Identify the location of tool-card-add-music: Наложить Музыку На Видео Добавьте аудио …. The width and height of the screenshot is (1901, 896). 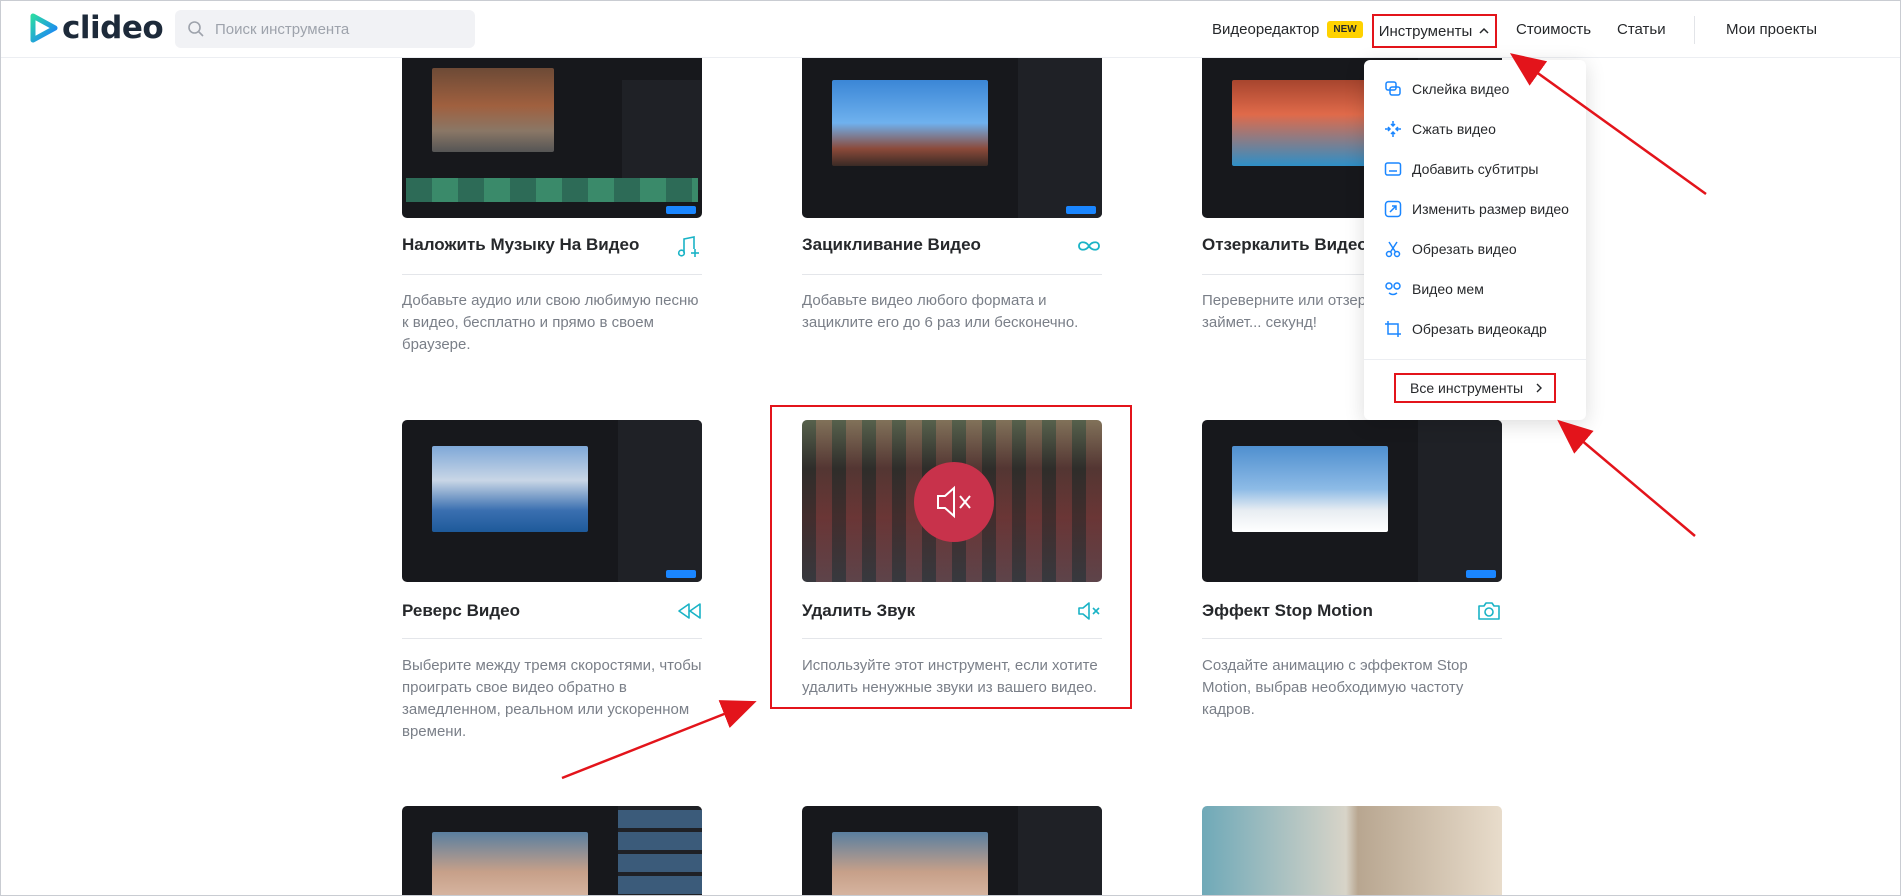
(552, 208).